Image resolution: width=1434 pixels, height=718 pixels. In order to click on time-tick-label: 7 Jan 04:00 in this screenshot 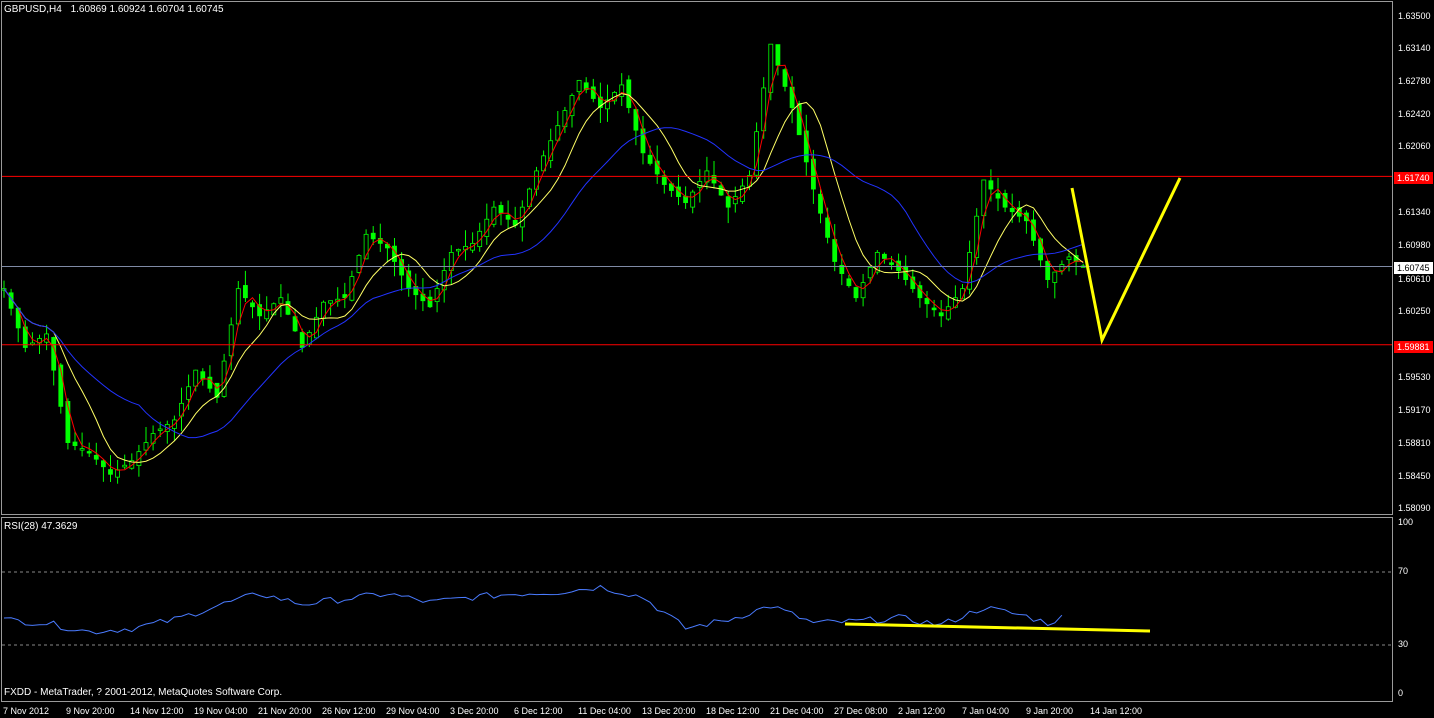, I will do `click(986, 711)`.